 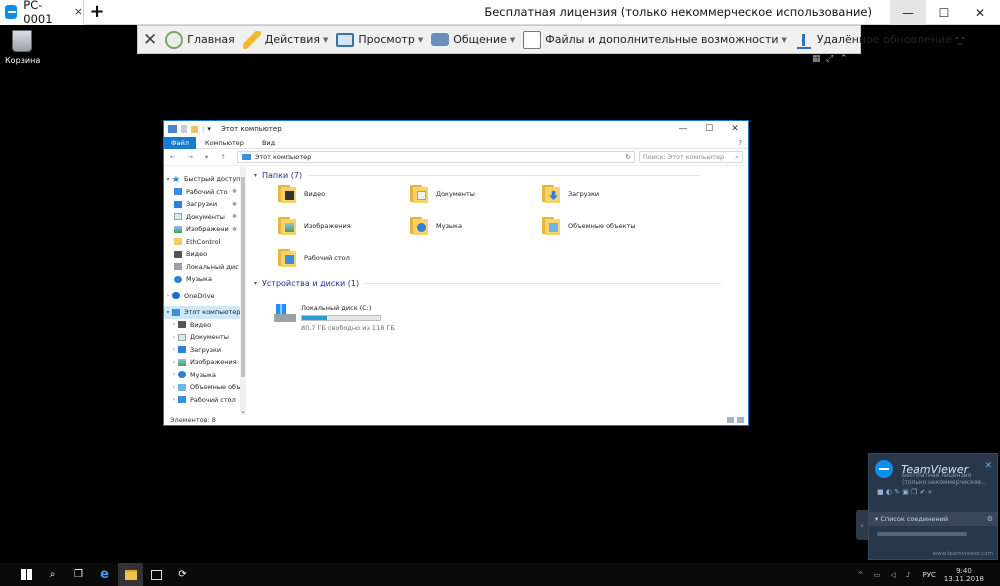 What do you see at coordinates (285, 39) in the screenshot?
I see `toolbar-actions: Действия ▼` at bounding box center [285, 39].